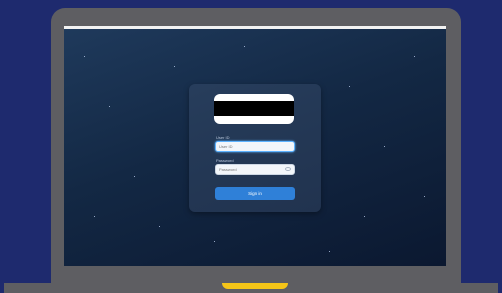  Describe the element at coordinates (255, 286) in the screenshot. I see `laptop-notch` at that location.